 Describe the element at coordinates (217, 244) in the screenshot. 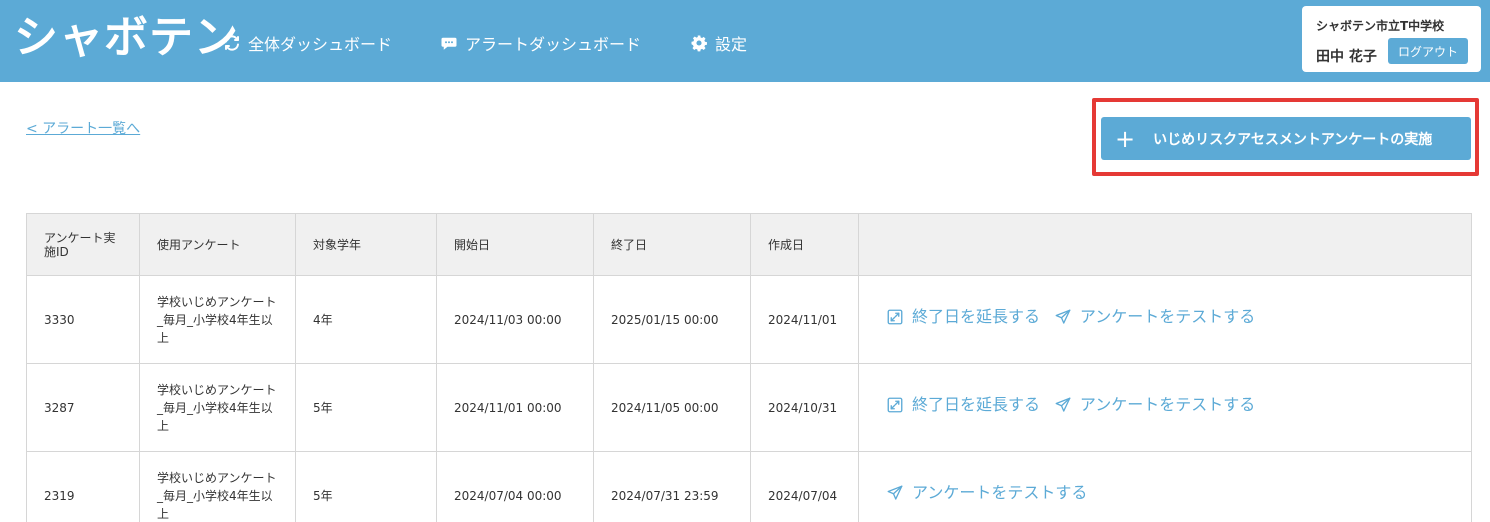

I see `col-header-survey: 使用アンケート` at that location.